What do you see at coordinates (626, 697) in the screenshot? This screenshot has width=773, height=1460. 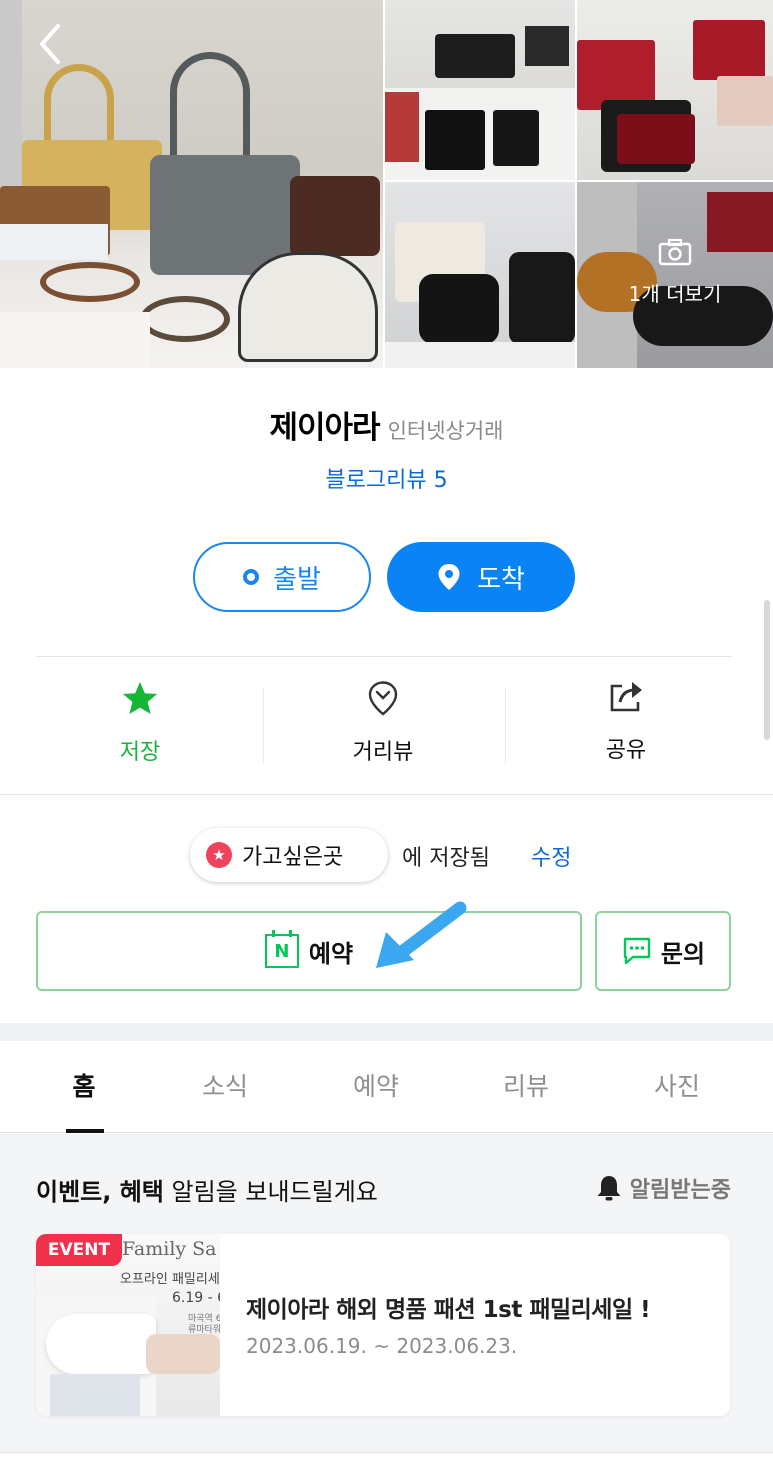 I see `share-icon` at bounding box center [626, 697].